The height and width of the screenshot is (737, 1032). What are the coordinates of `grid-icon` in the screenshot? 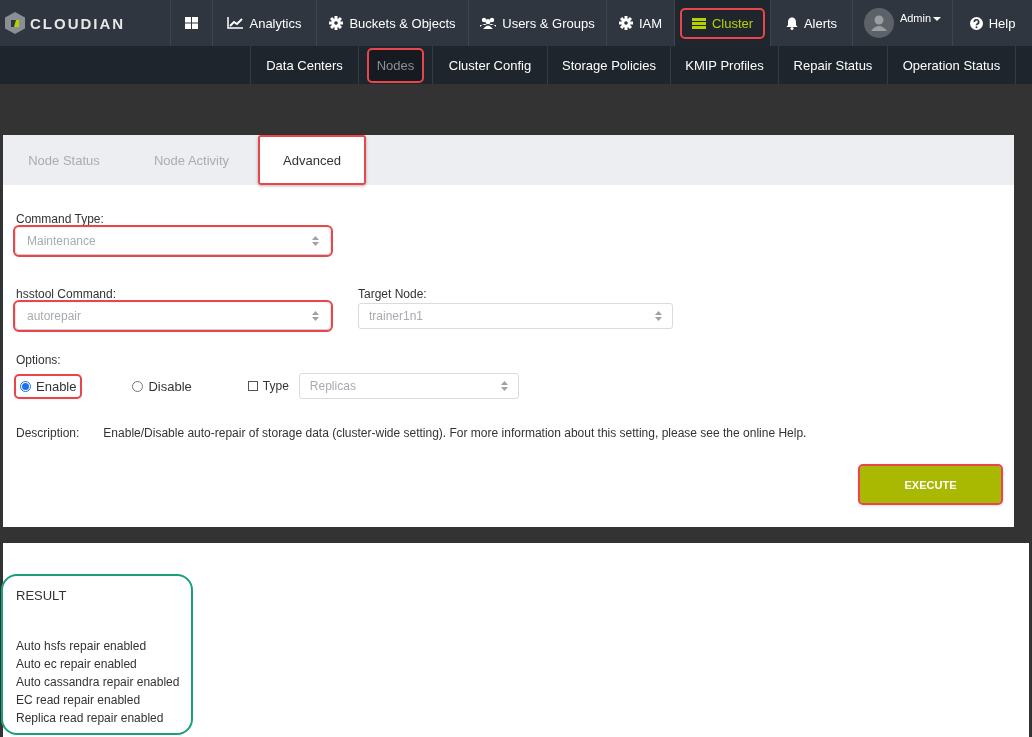 It's located at (191, 23).